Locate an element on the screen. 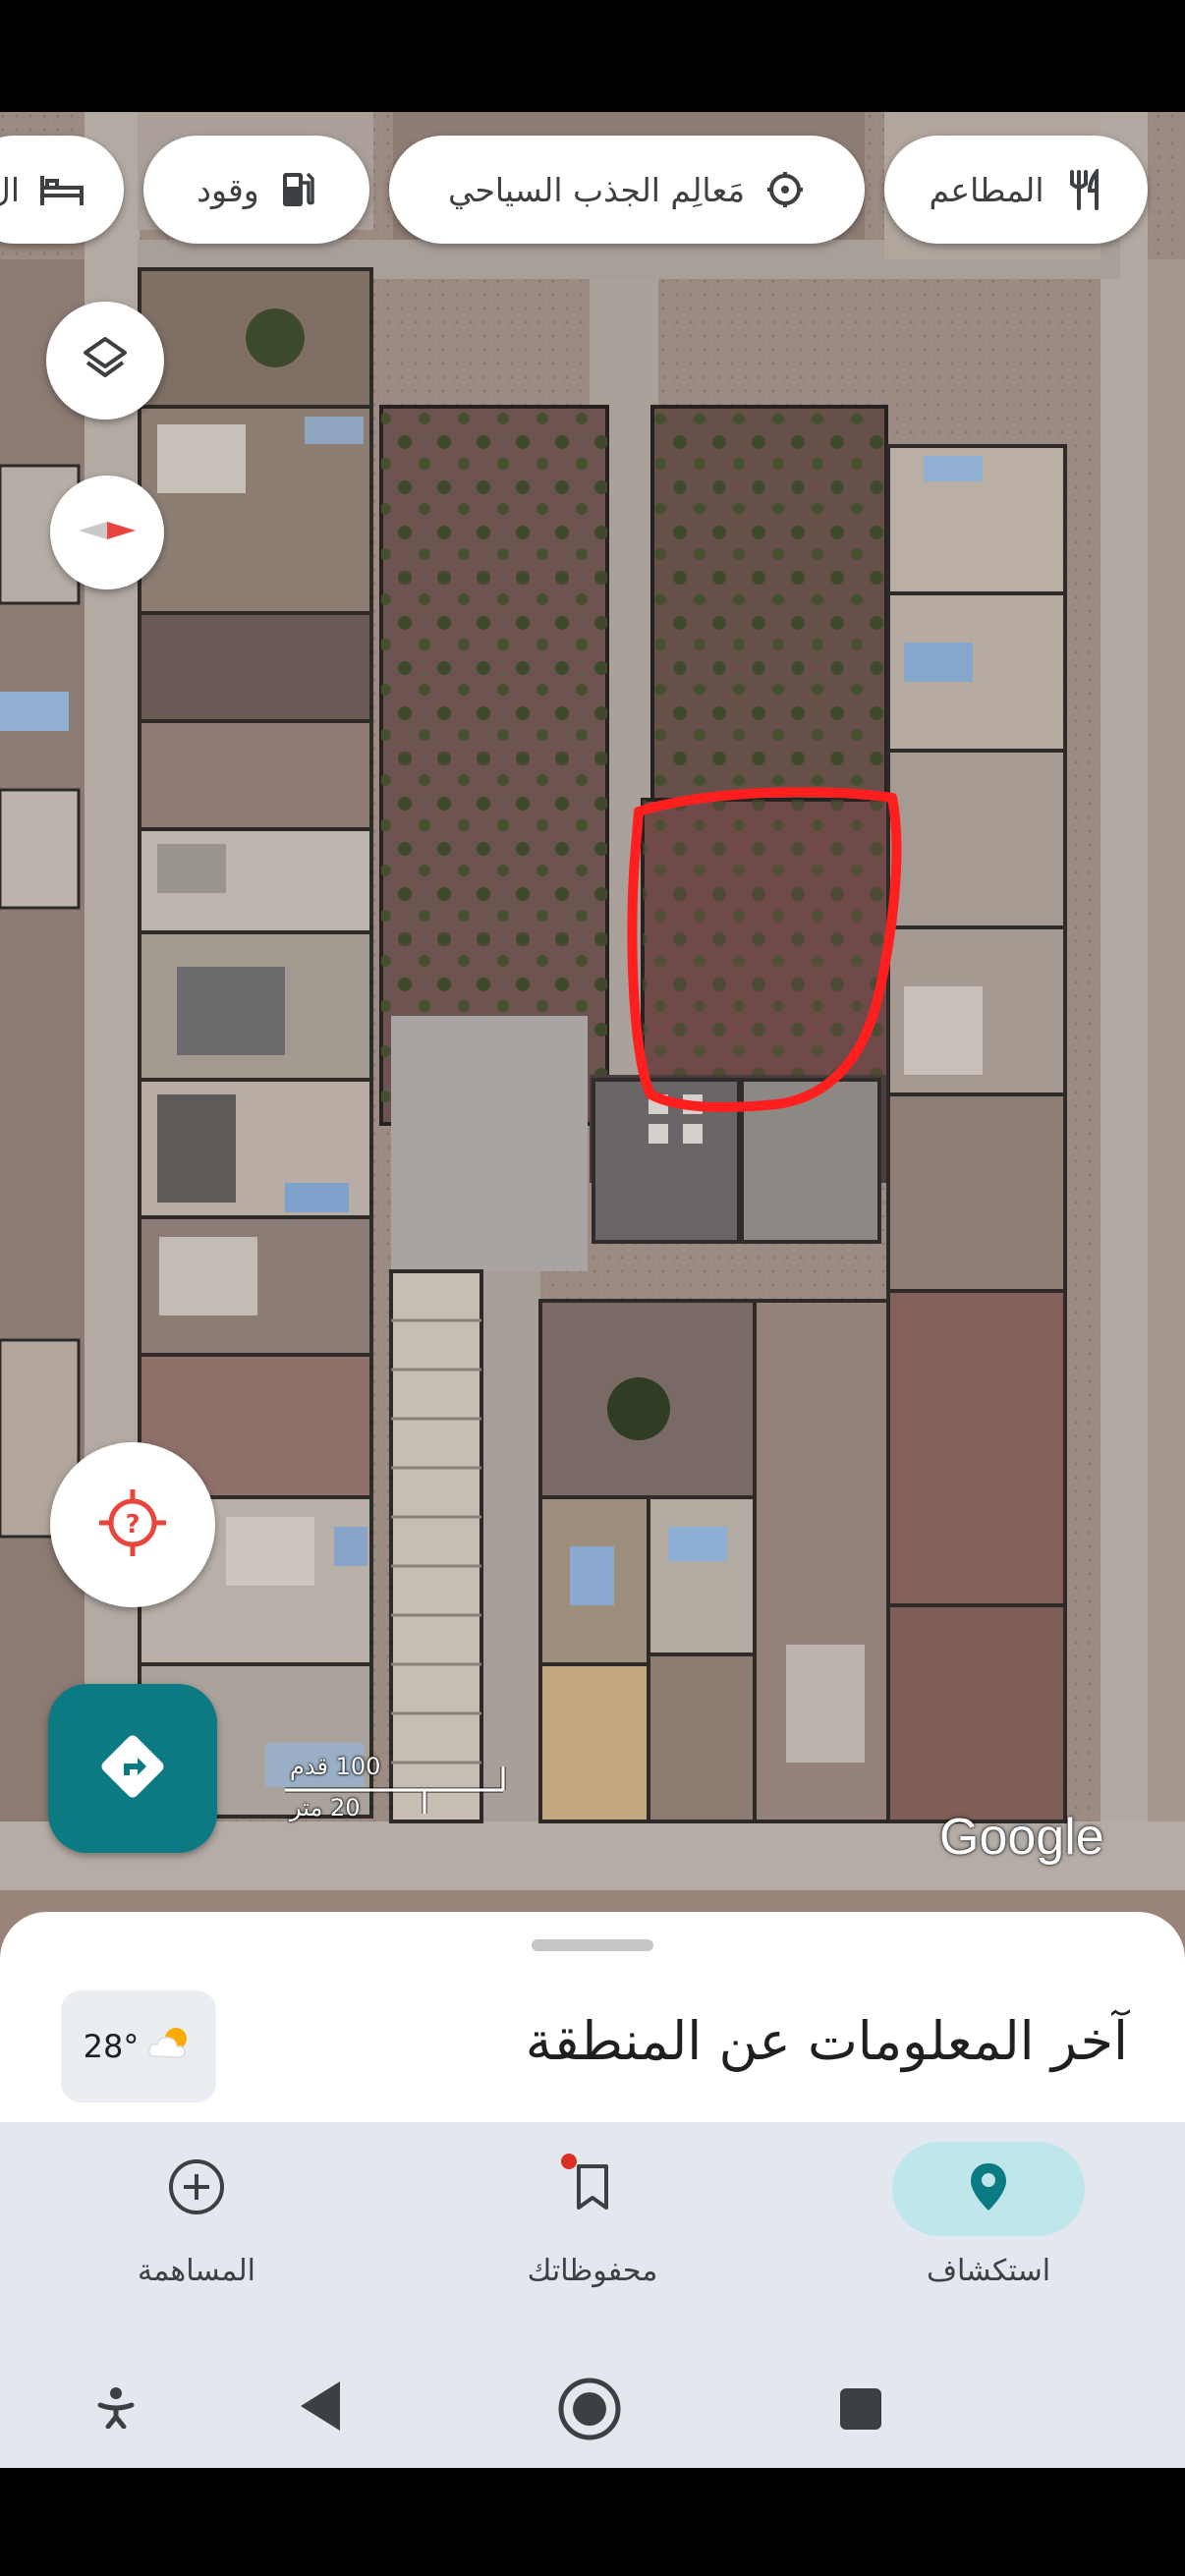  scale-meters: 20 متر is located at coordinates (325, 1807).